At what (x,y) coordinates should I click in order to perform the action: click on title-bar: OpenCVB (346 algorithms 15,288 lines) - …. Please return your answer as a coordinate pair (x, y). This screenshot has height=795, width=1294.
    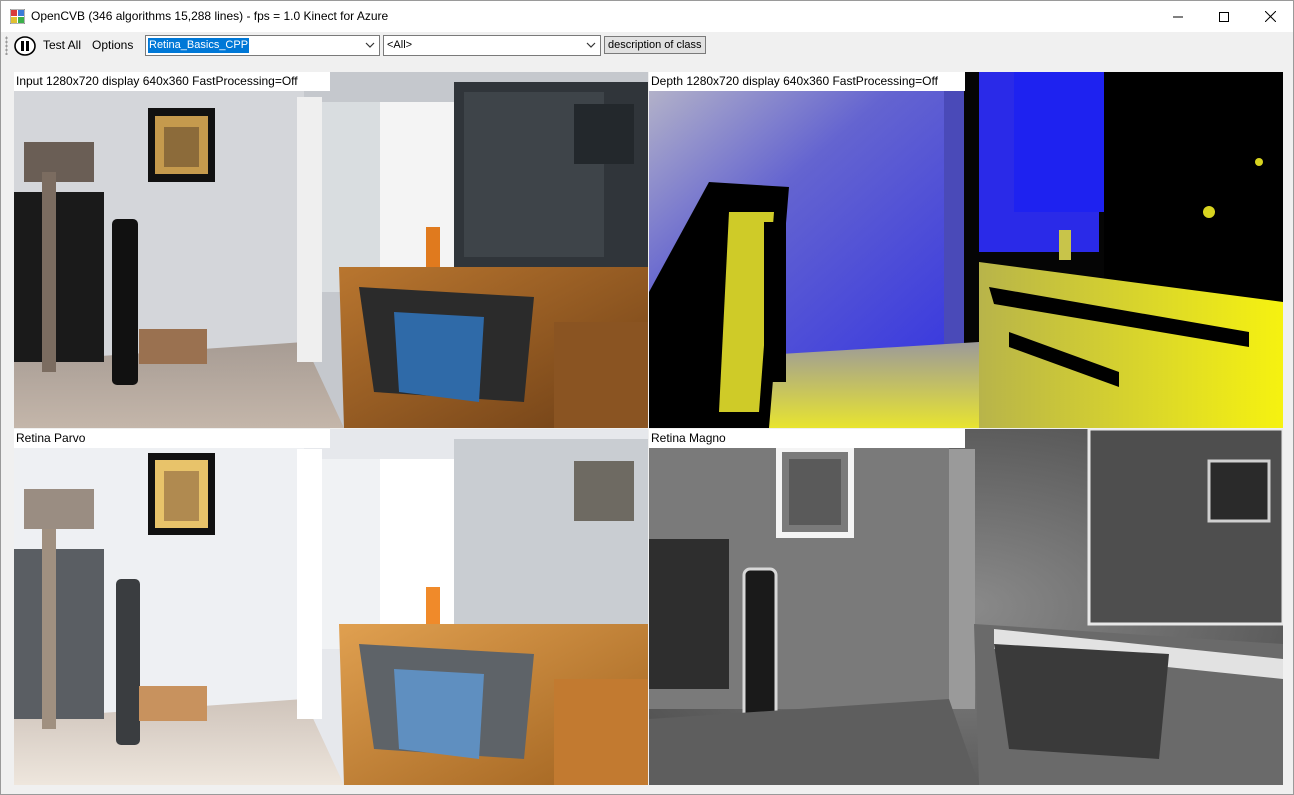
    Looking at the image, I should click on (647, 16).